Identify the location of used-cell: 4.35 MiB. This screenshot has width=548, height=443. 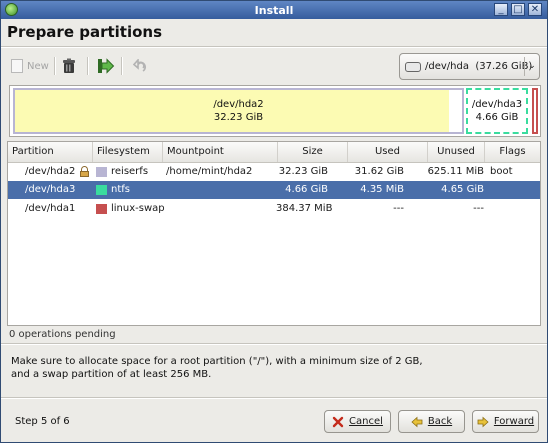
(382, 189).